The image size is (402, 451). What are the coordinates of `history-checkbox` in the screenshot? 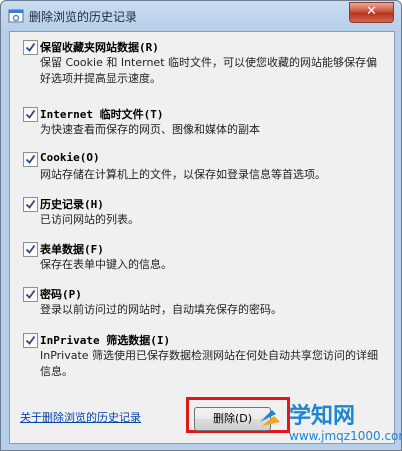 It's located at (30, 204).